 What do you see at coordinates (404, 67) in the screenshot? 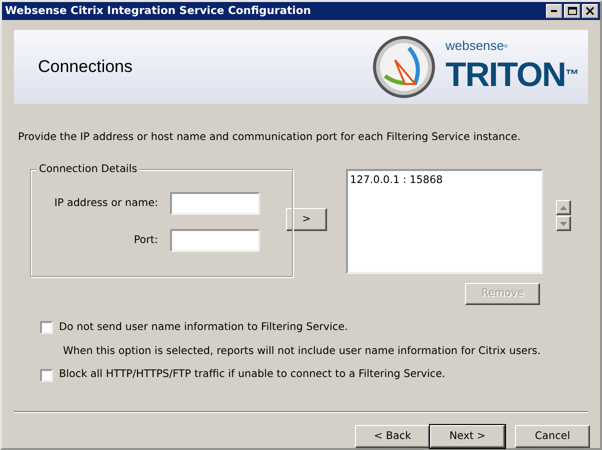
I see `logo-icon` at bounding box center [404, 67].